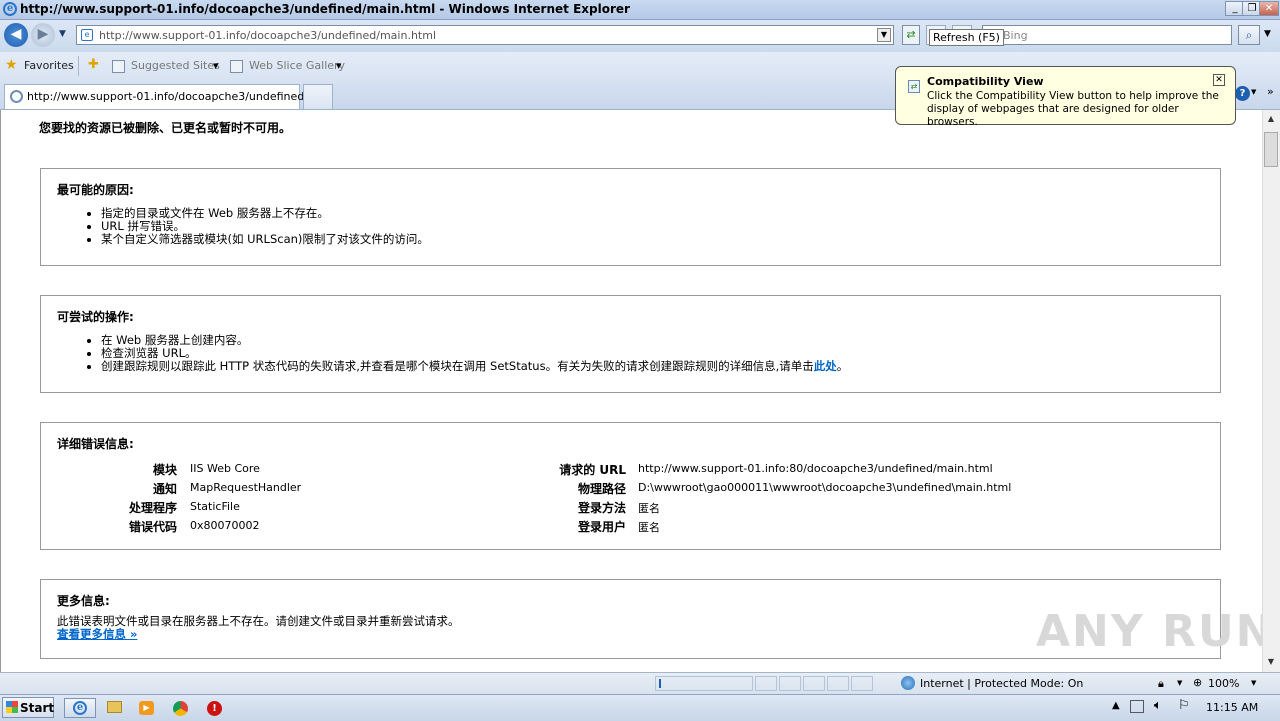 The image size is (1280, 721). I want to click on web-slice-dropdown-icon: ▼, so click(338, 66).